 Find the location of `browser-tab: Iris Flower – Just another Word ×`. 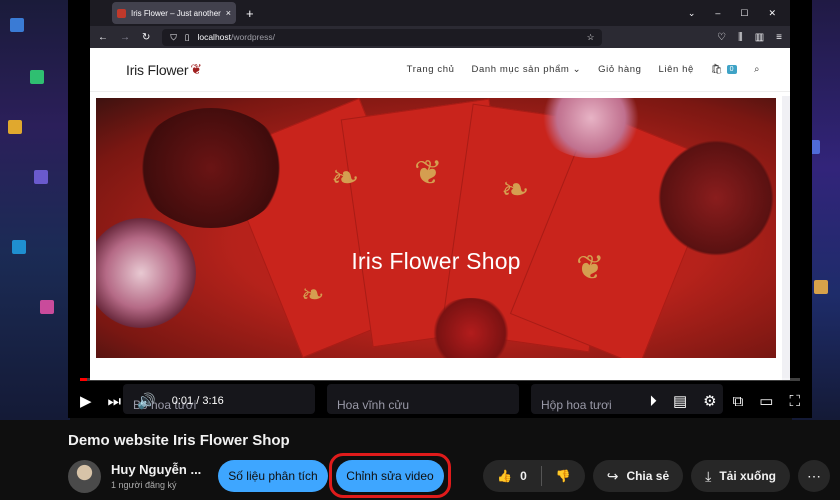

browser-tab: Iris Flower – Just another Word × is located at coordinates (174, 13).